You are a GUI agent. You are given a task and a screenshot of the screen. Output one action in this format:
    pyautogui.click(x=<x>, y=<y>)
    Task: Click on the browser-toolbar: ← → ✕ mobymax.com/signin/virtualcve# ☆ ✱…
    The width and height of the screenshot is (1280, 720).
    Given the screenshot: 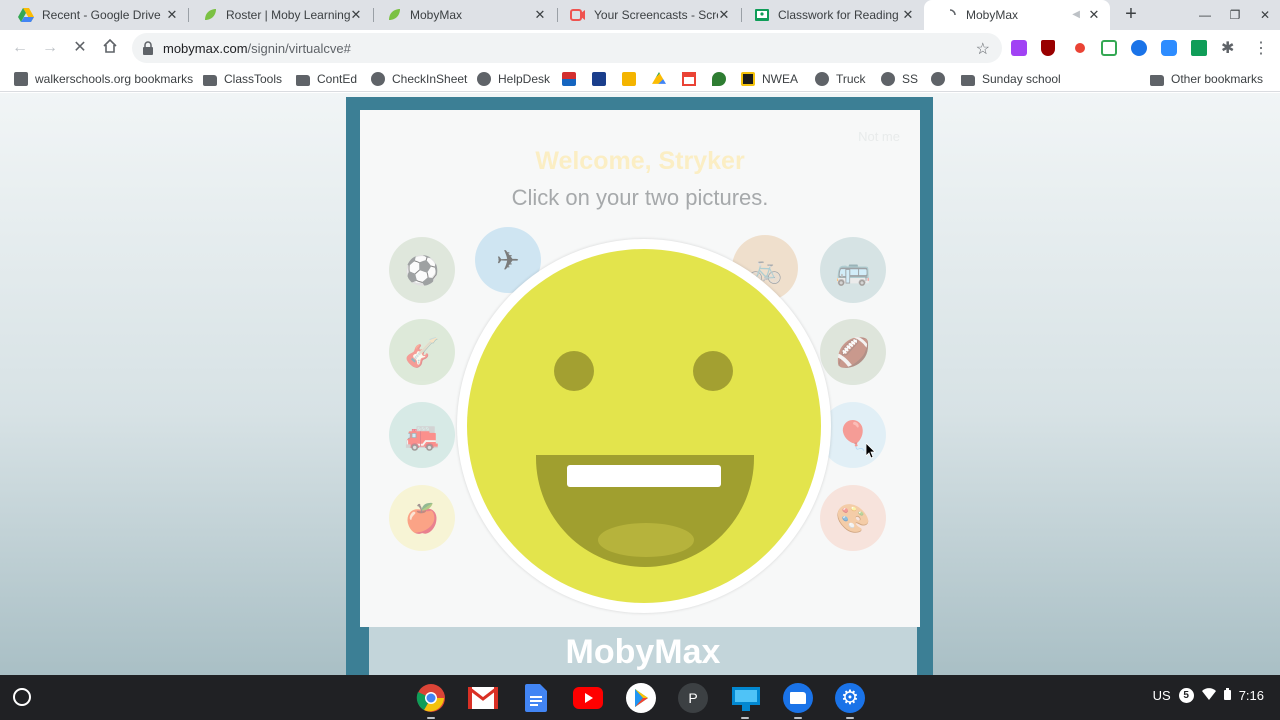 What is the action you would take?
    pyautogui.click(x=640, y=48)
    